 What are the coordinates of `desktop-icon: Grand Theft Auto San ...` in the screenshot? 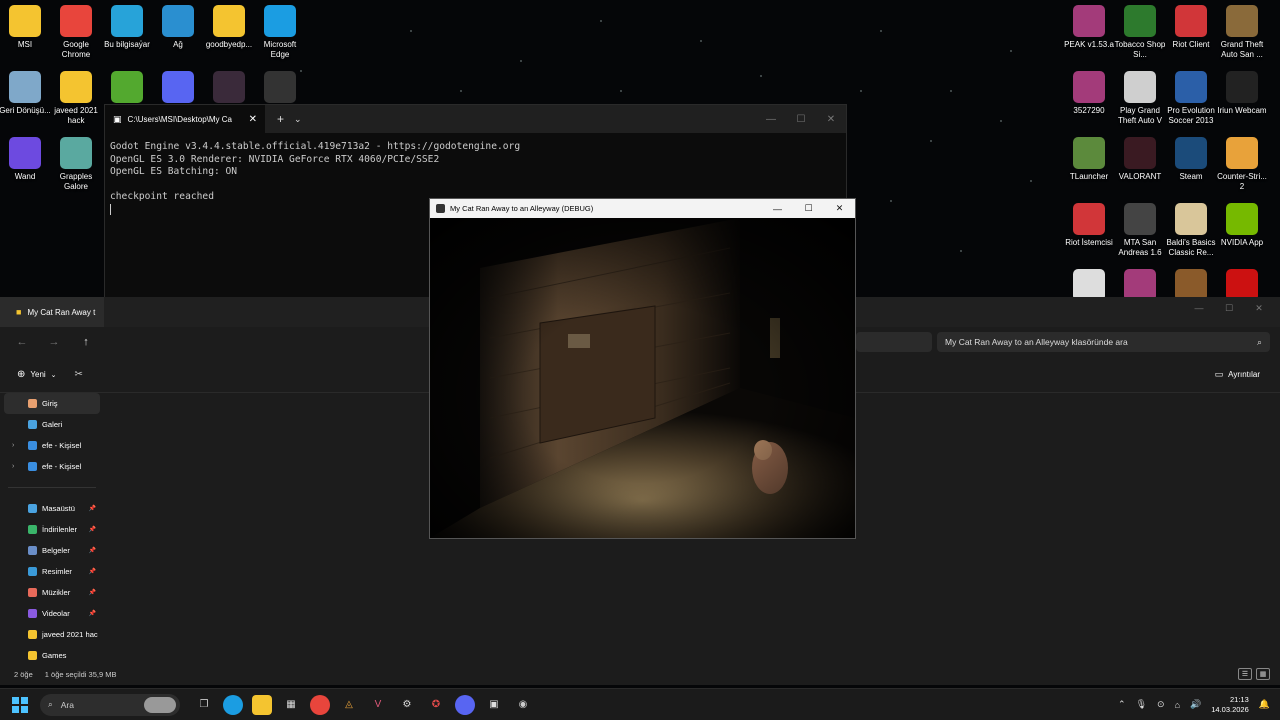 It's located at (1242, 32).